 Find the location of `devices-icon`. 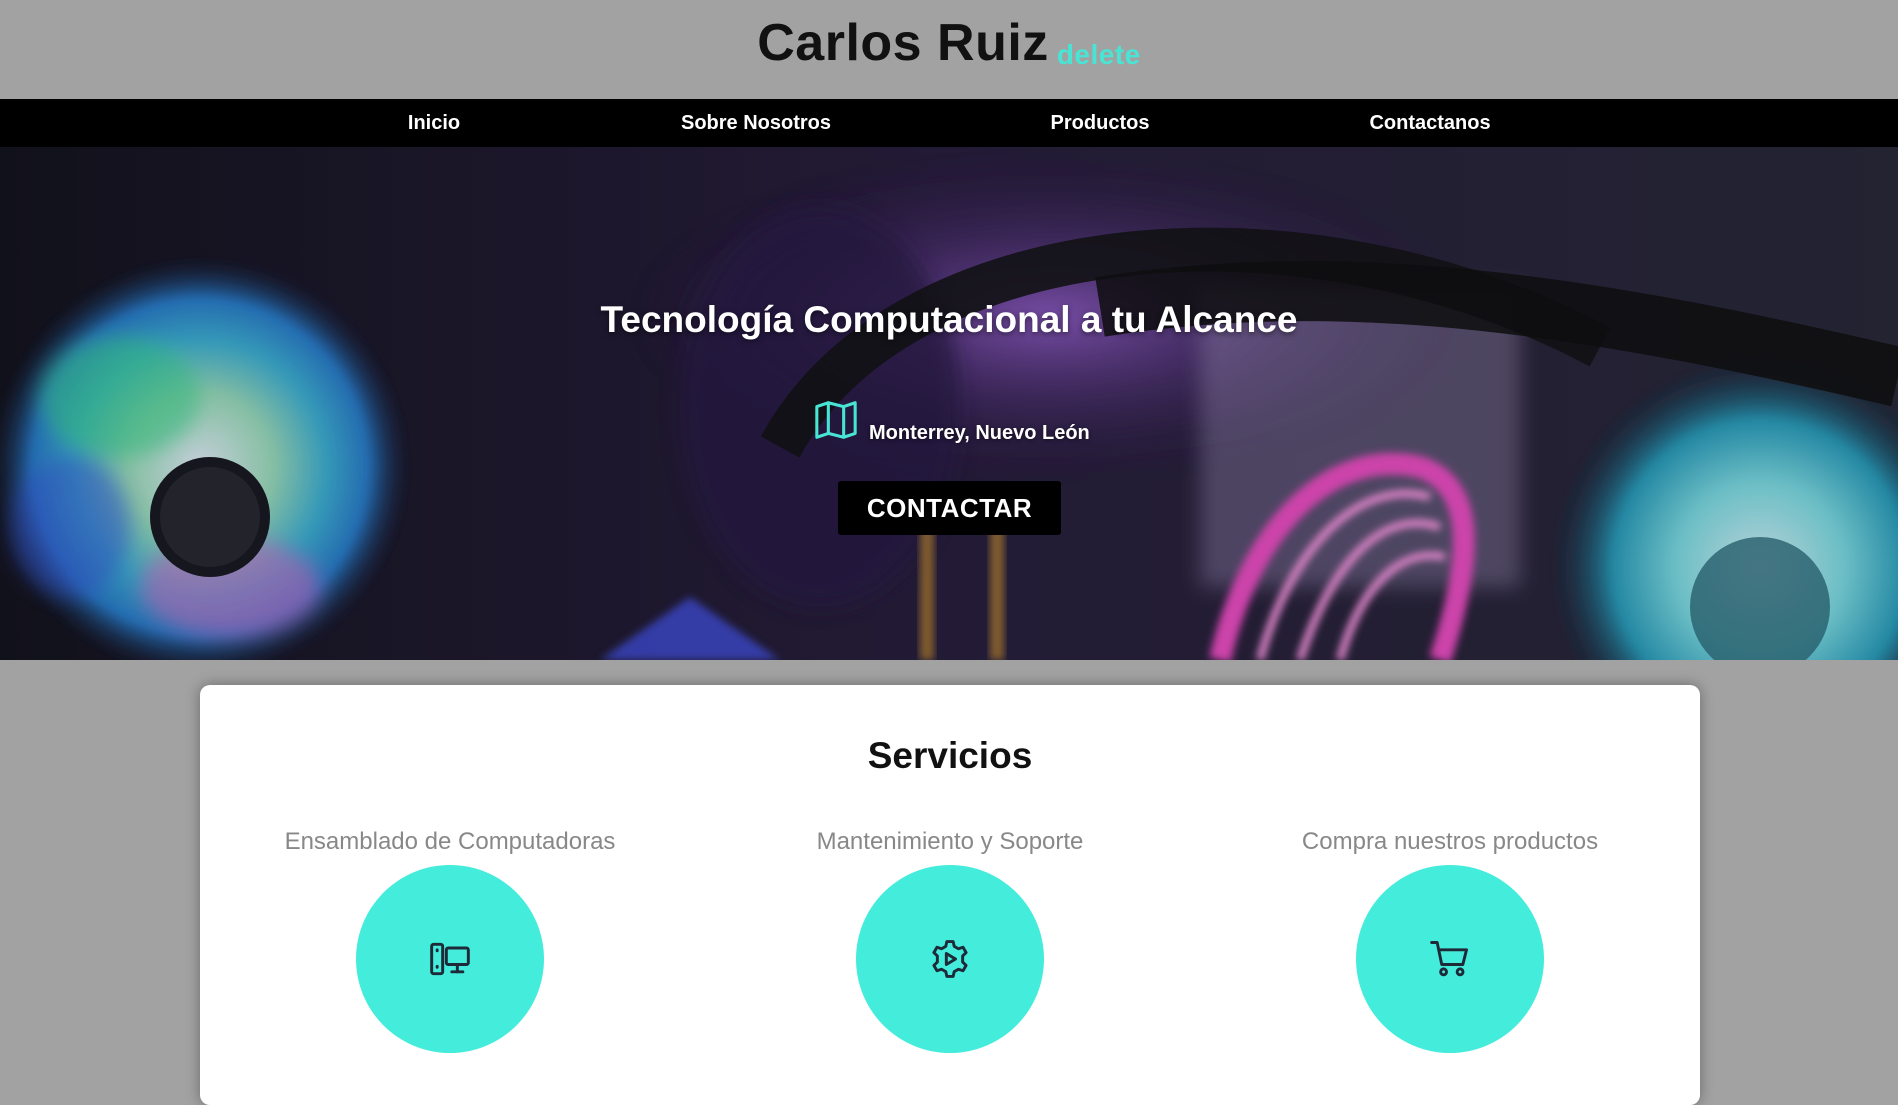

devices-icon is located at coordinates (450, 959).